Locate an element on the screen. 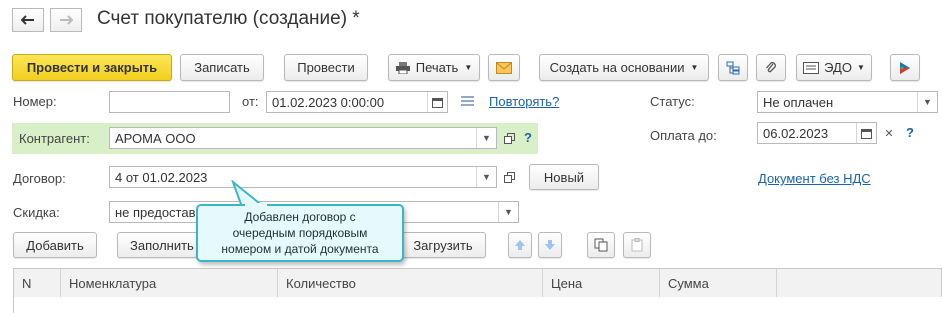 Image resolution: width=942 pixels, height=313 pixels. copy-icon is located at coordinates (601, 245).